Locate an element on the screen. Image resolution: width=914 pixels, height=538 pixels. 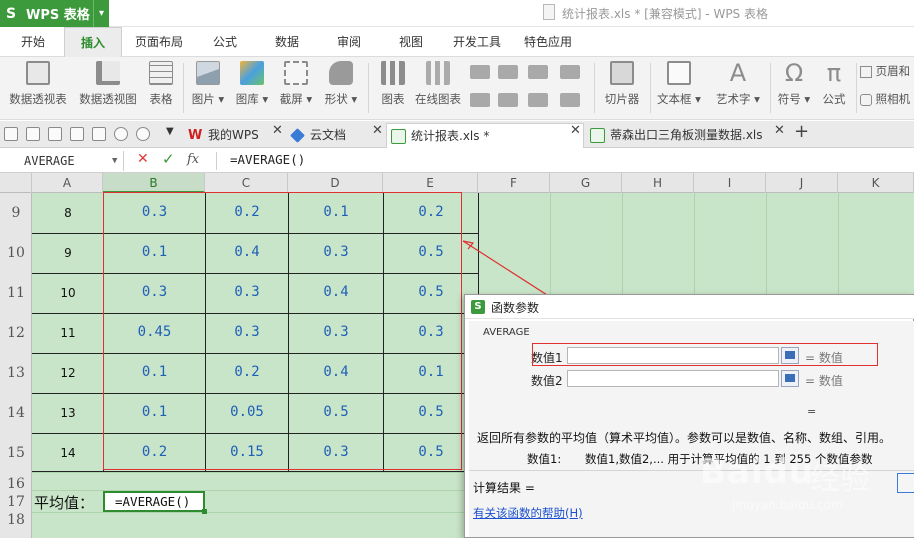
column-header: K is located at coordinates (876, 183).